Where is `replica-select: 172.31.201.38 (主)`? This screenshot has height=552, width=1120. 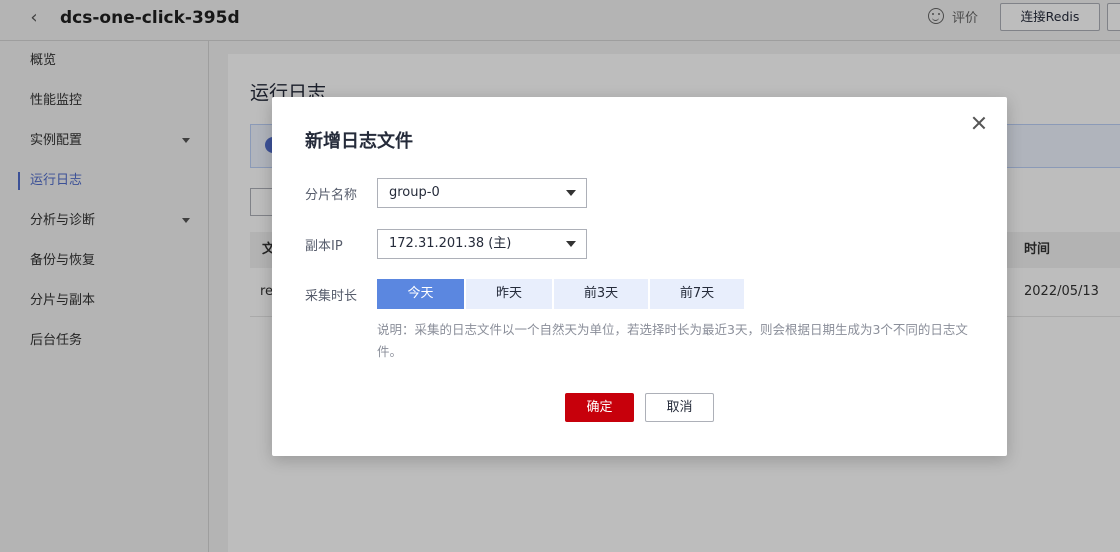
replica-select: 172.31.201.38 (主) is located at coordinates (482, 244).